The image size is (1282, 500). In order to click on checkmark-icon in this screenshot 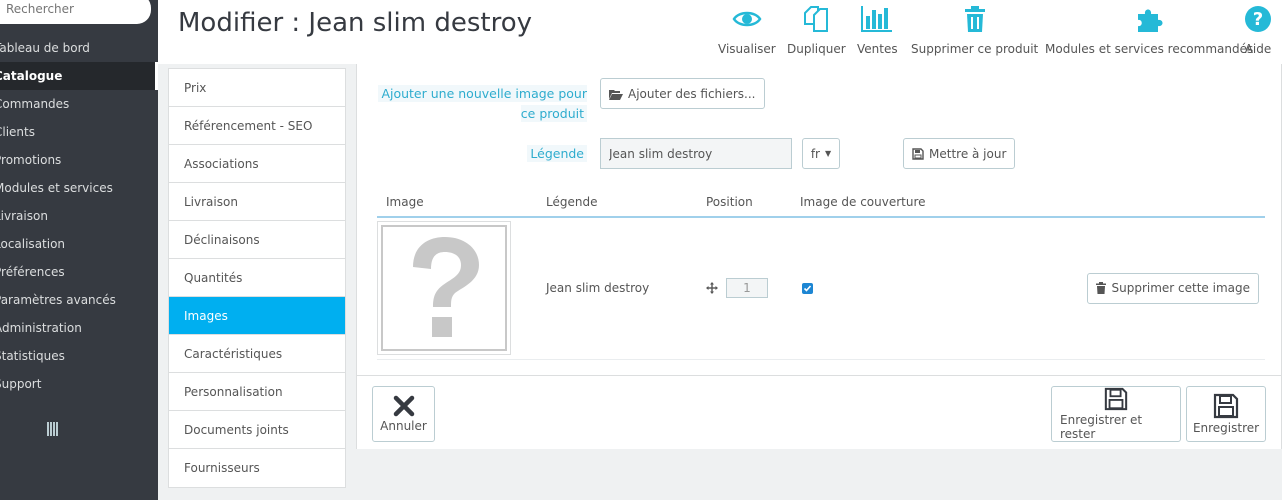, I will do `click(807, 288)`.